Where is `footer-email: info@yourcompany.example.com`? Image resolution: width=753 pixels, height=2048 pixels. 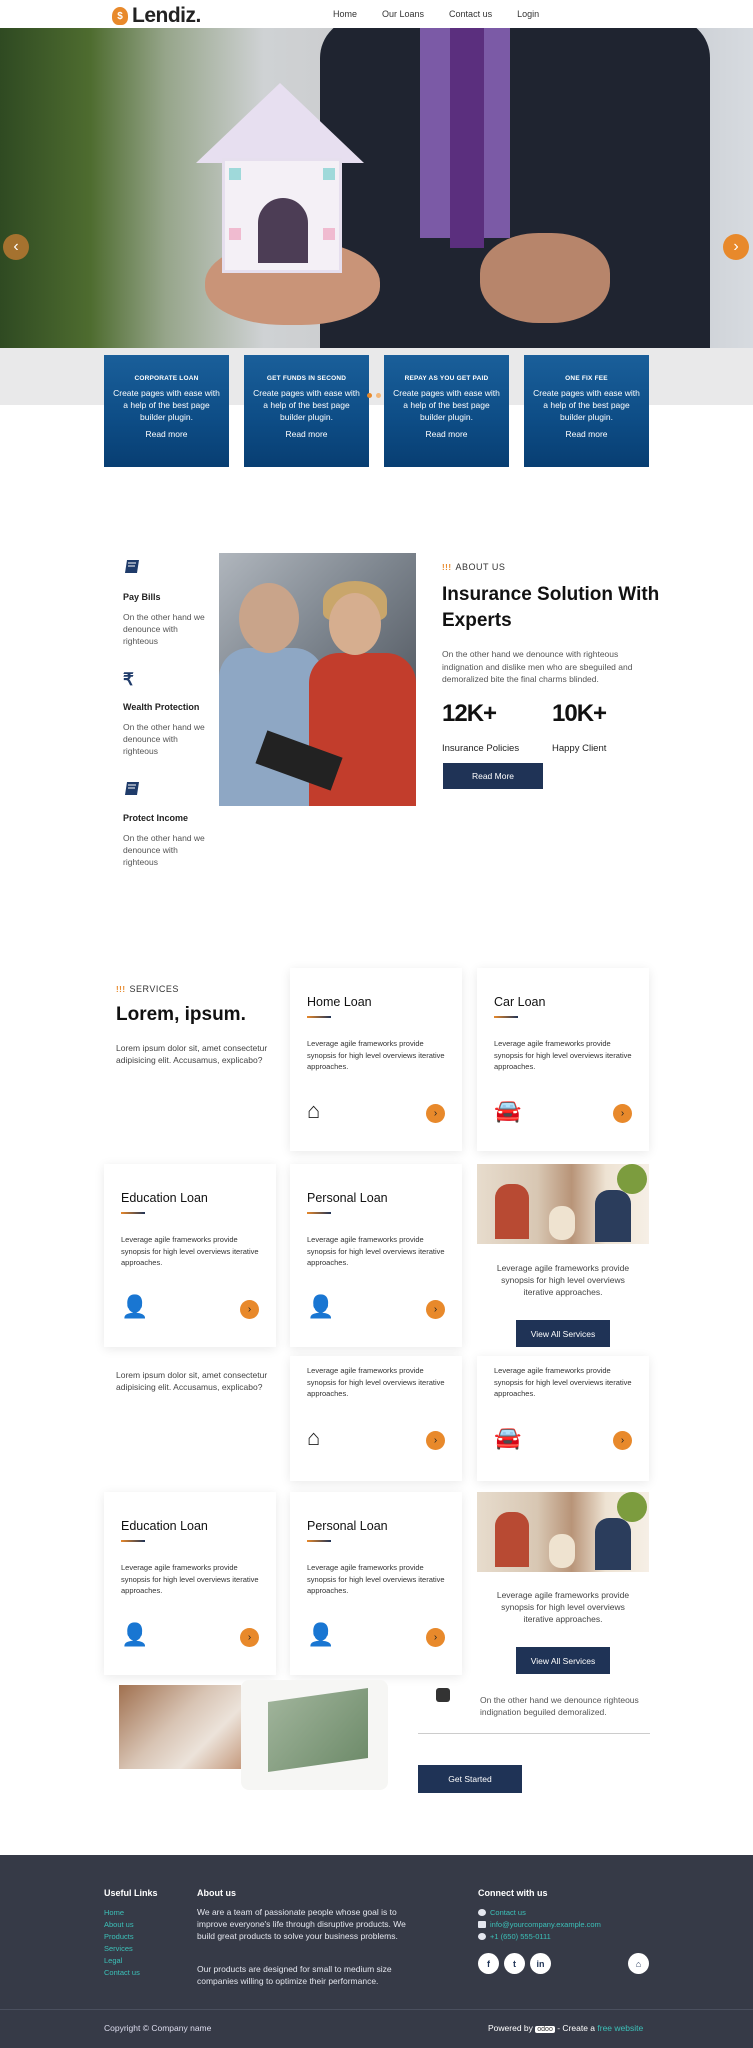
footer-email: info@yourcompany.example.com is located at coordinates (545, 1924).